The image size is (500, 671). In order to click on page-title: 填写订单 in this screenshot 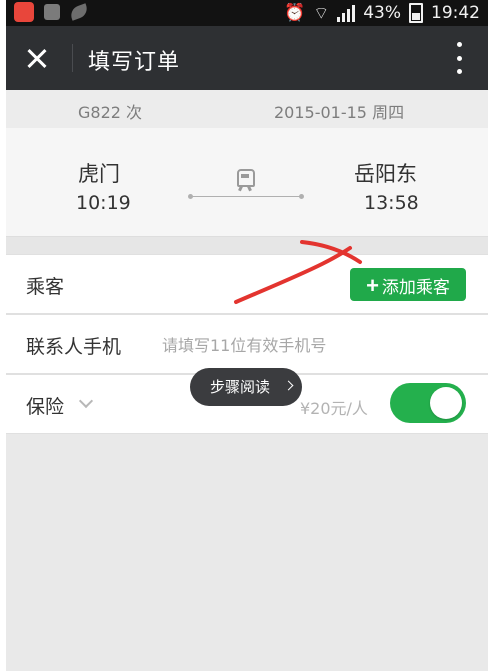, I will do `click(134, 62)`.